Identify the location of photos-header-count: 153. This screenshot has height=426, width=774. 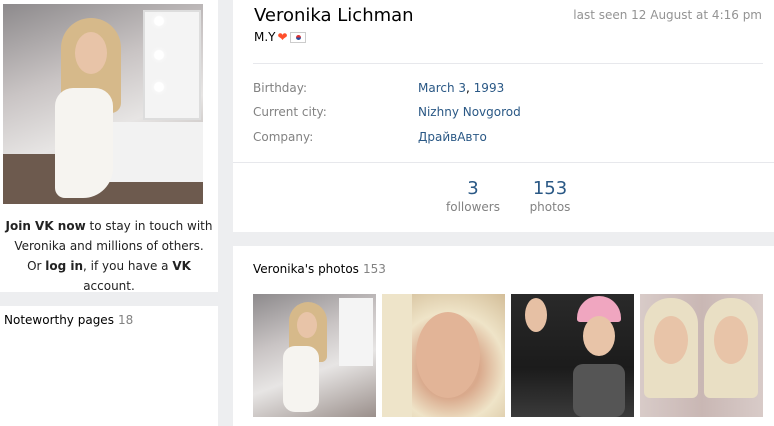
(374, 269).